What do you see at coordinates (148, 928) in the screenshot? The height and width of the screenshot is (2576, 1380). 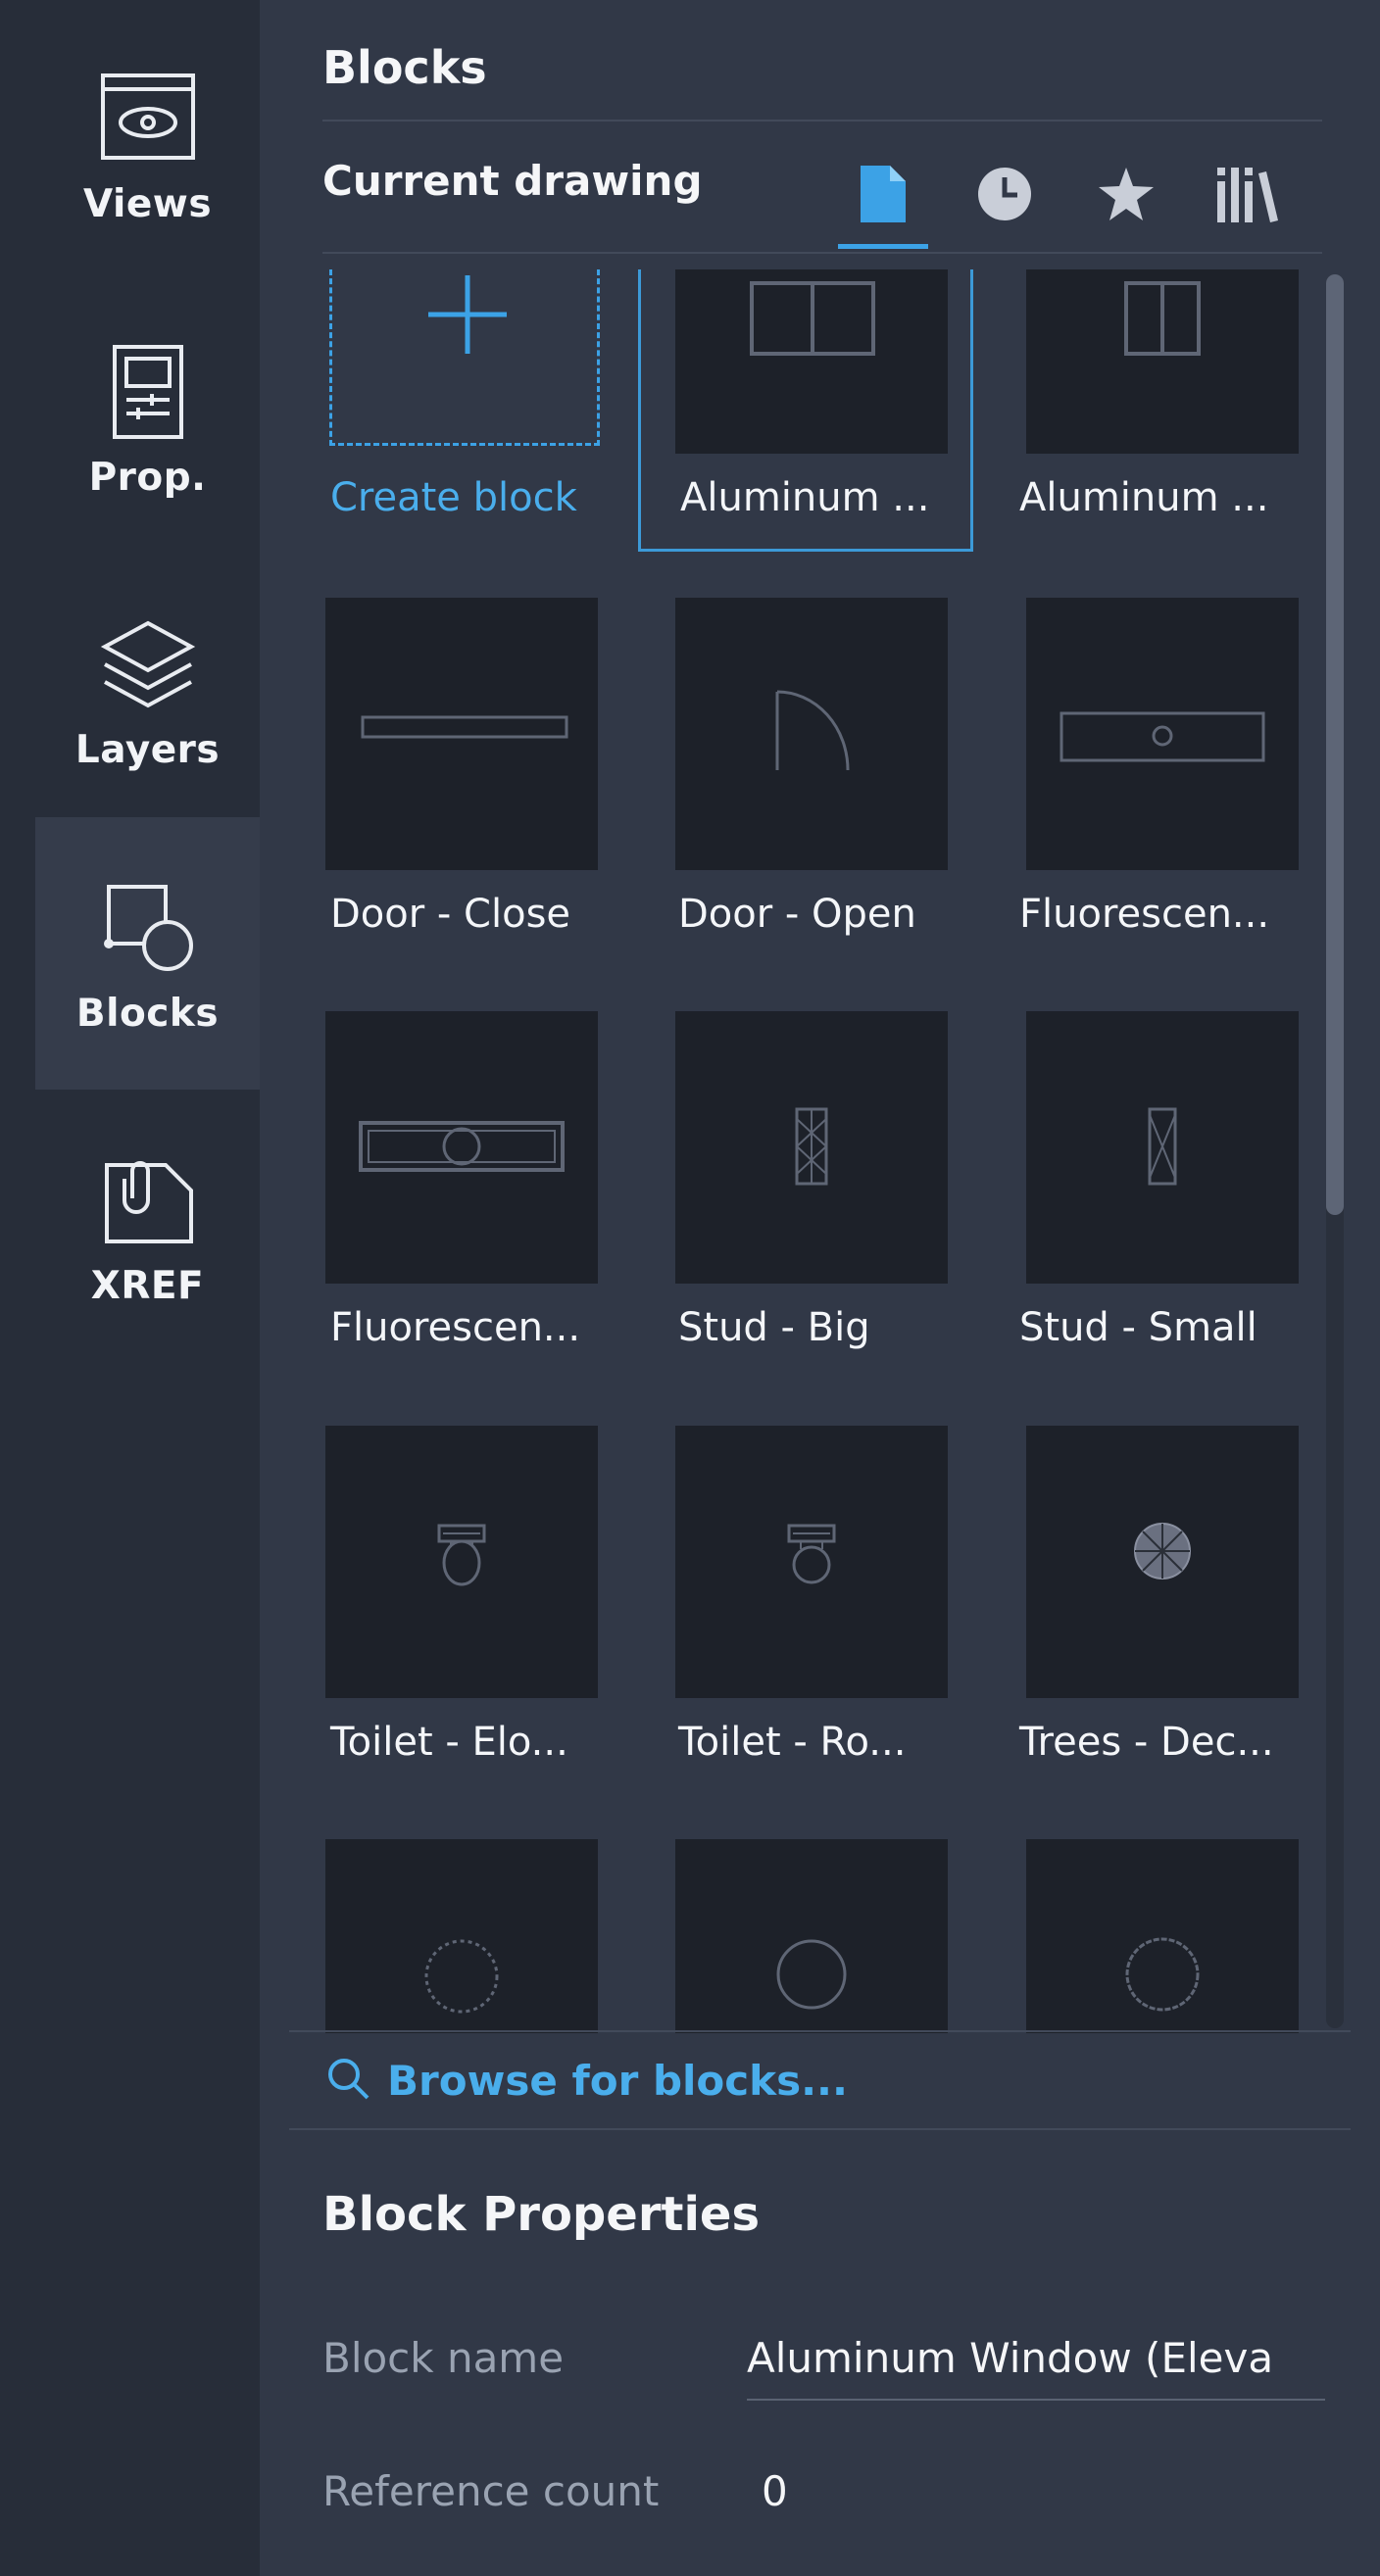 I see `blocks-icon` at bounding box center [148, 928].